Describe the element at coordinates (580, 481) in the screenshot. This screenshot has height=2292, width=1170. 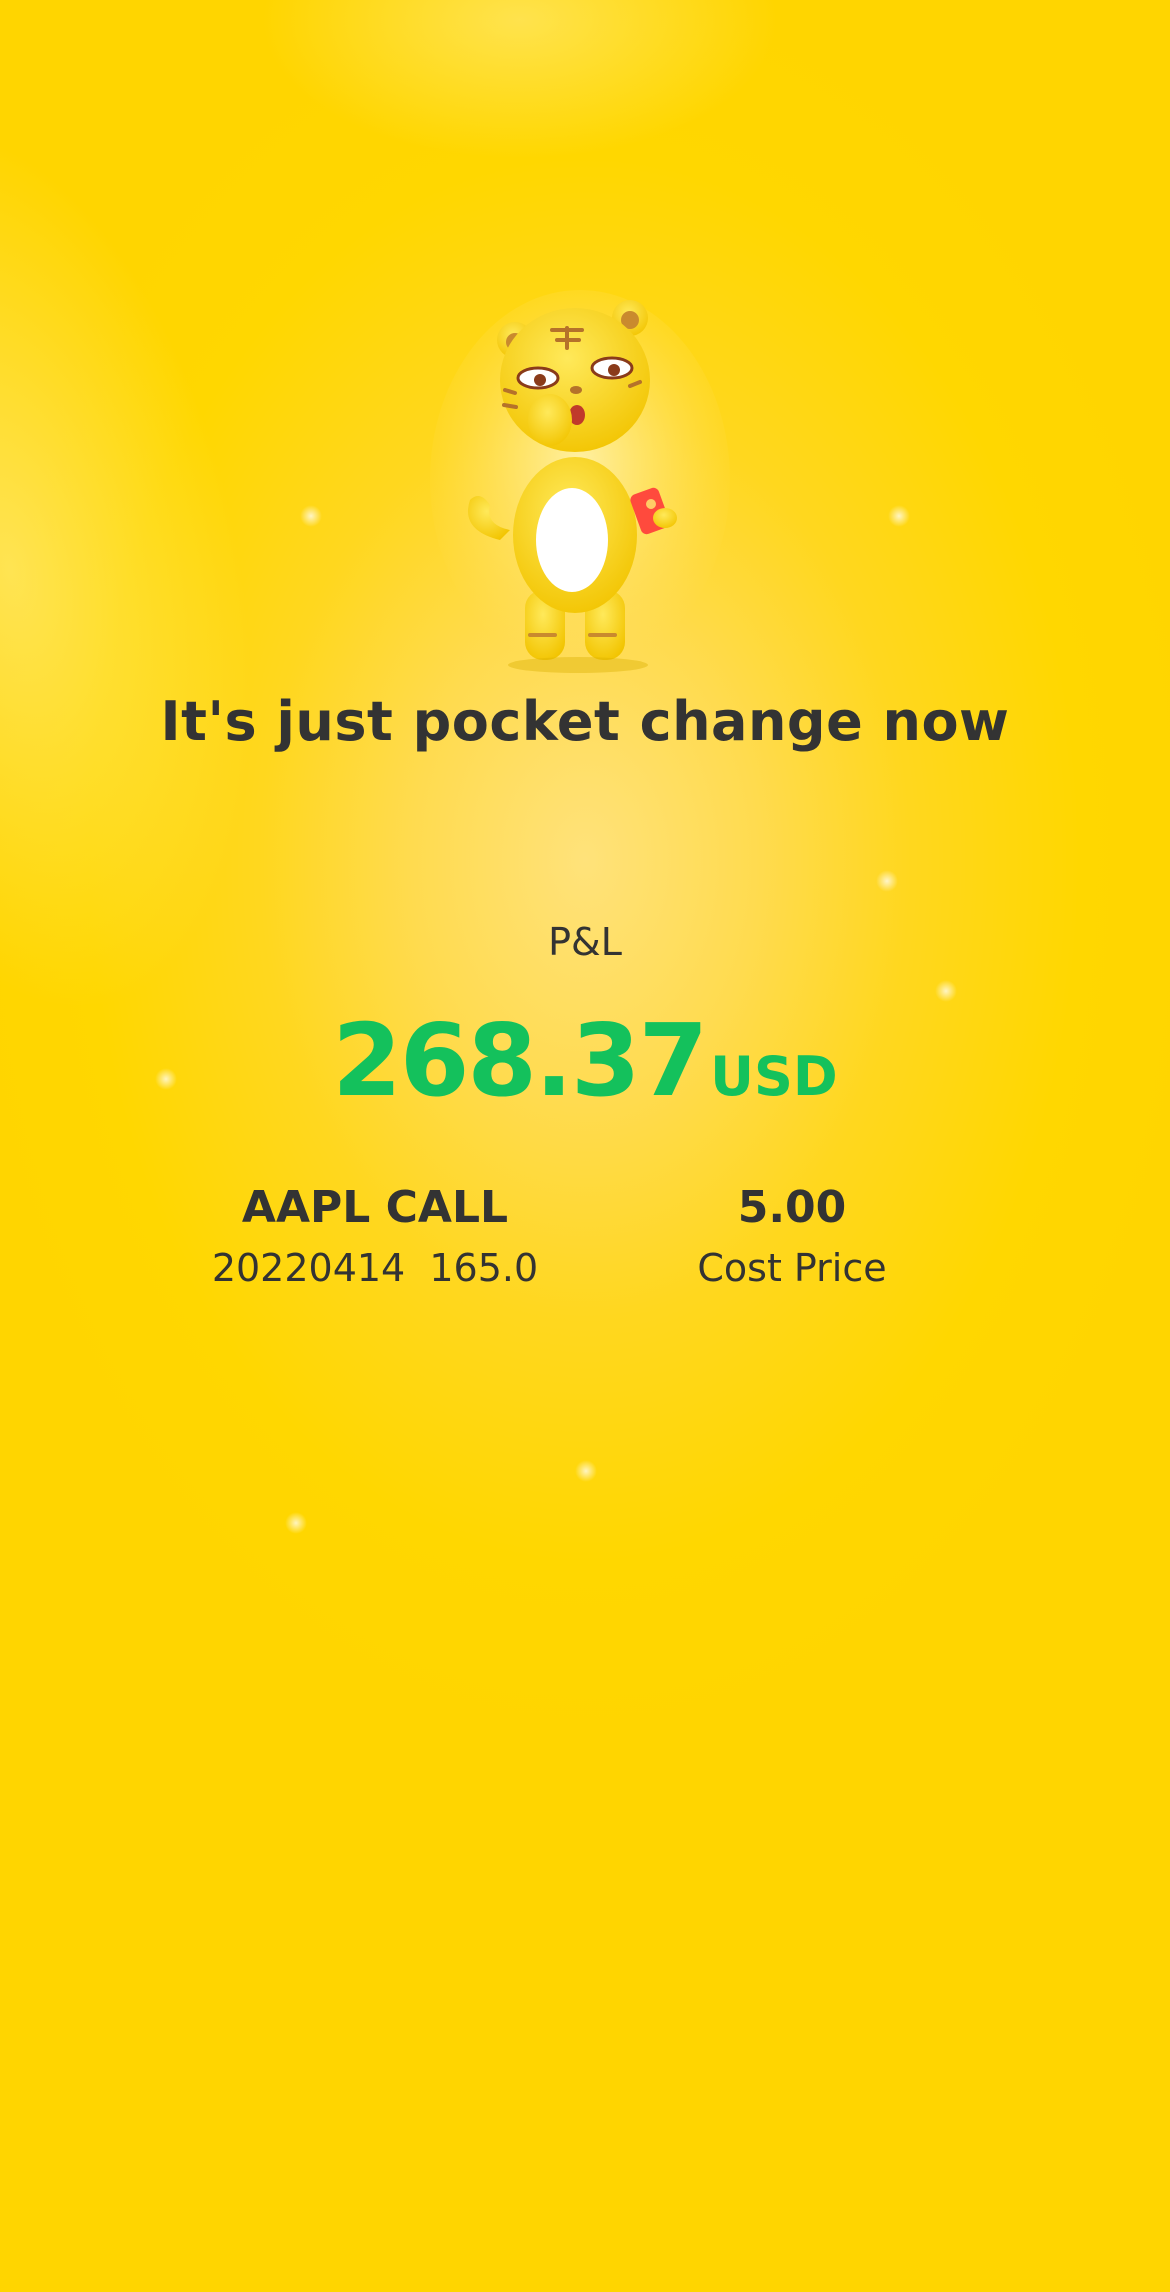
I see `tiger-mascot-icon` at that location.